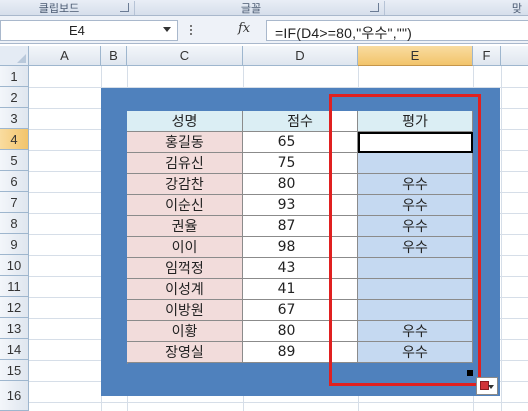 The image size is (528, 411). Describe the element at coordinates (487, 386) in the screenshot. I see `autofill-options-button` at that location.